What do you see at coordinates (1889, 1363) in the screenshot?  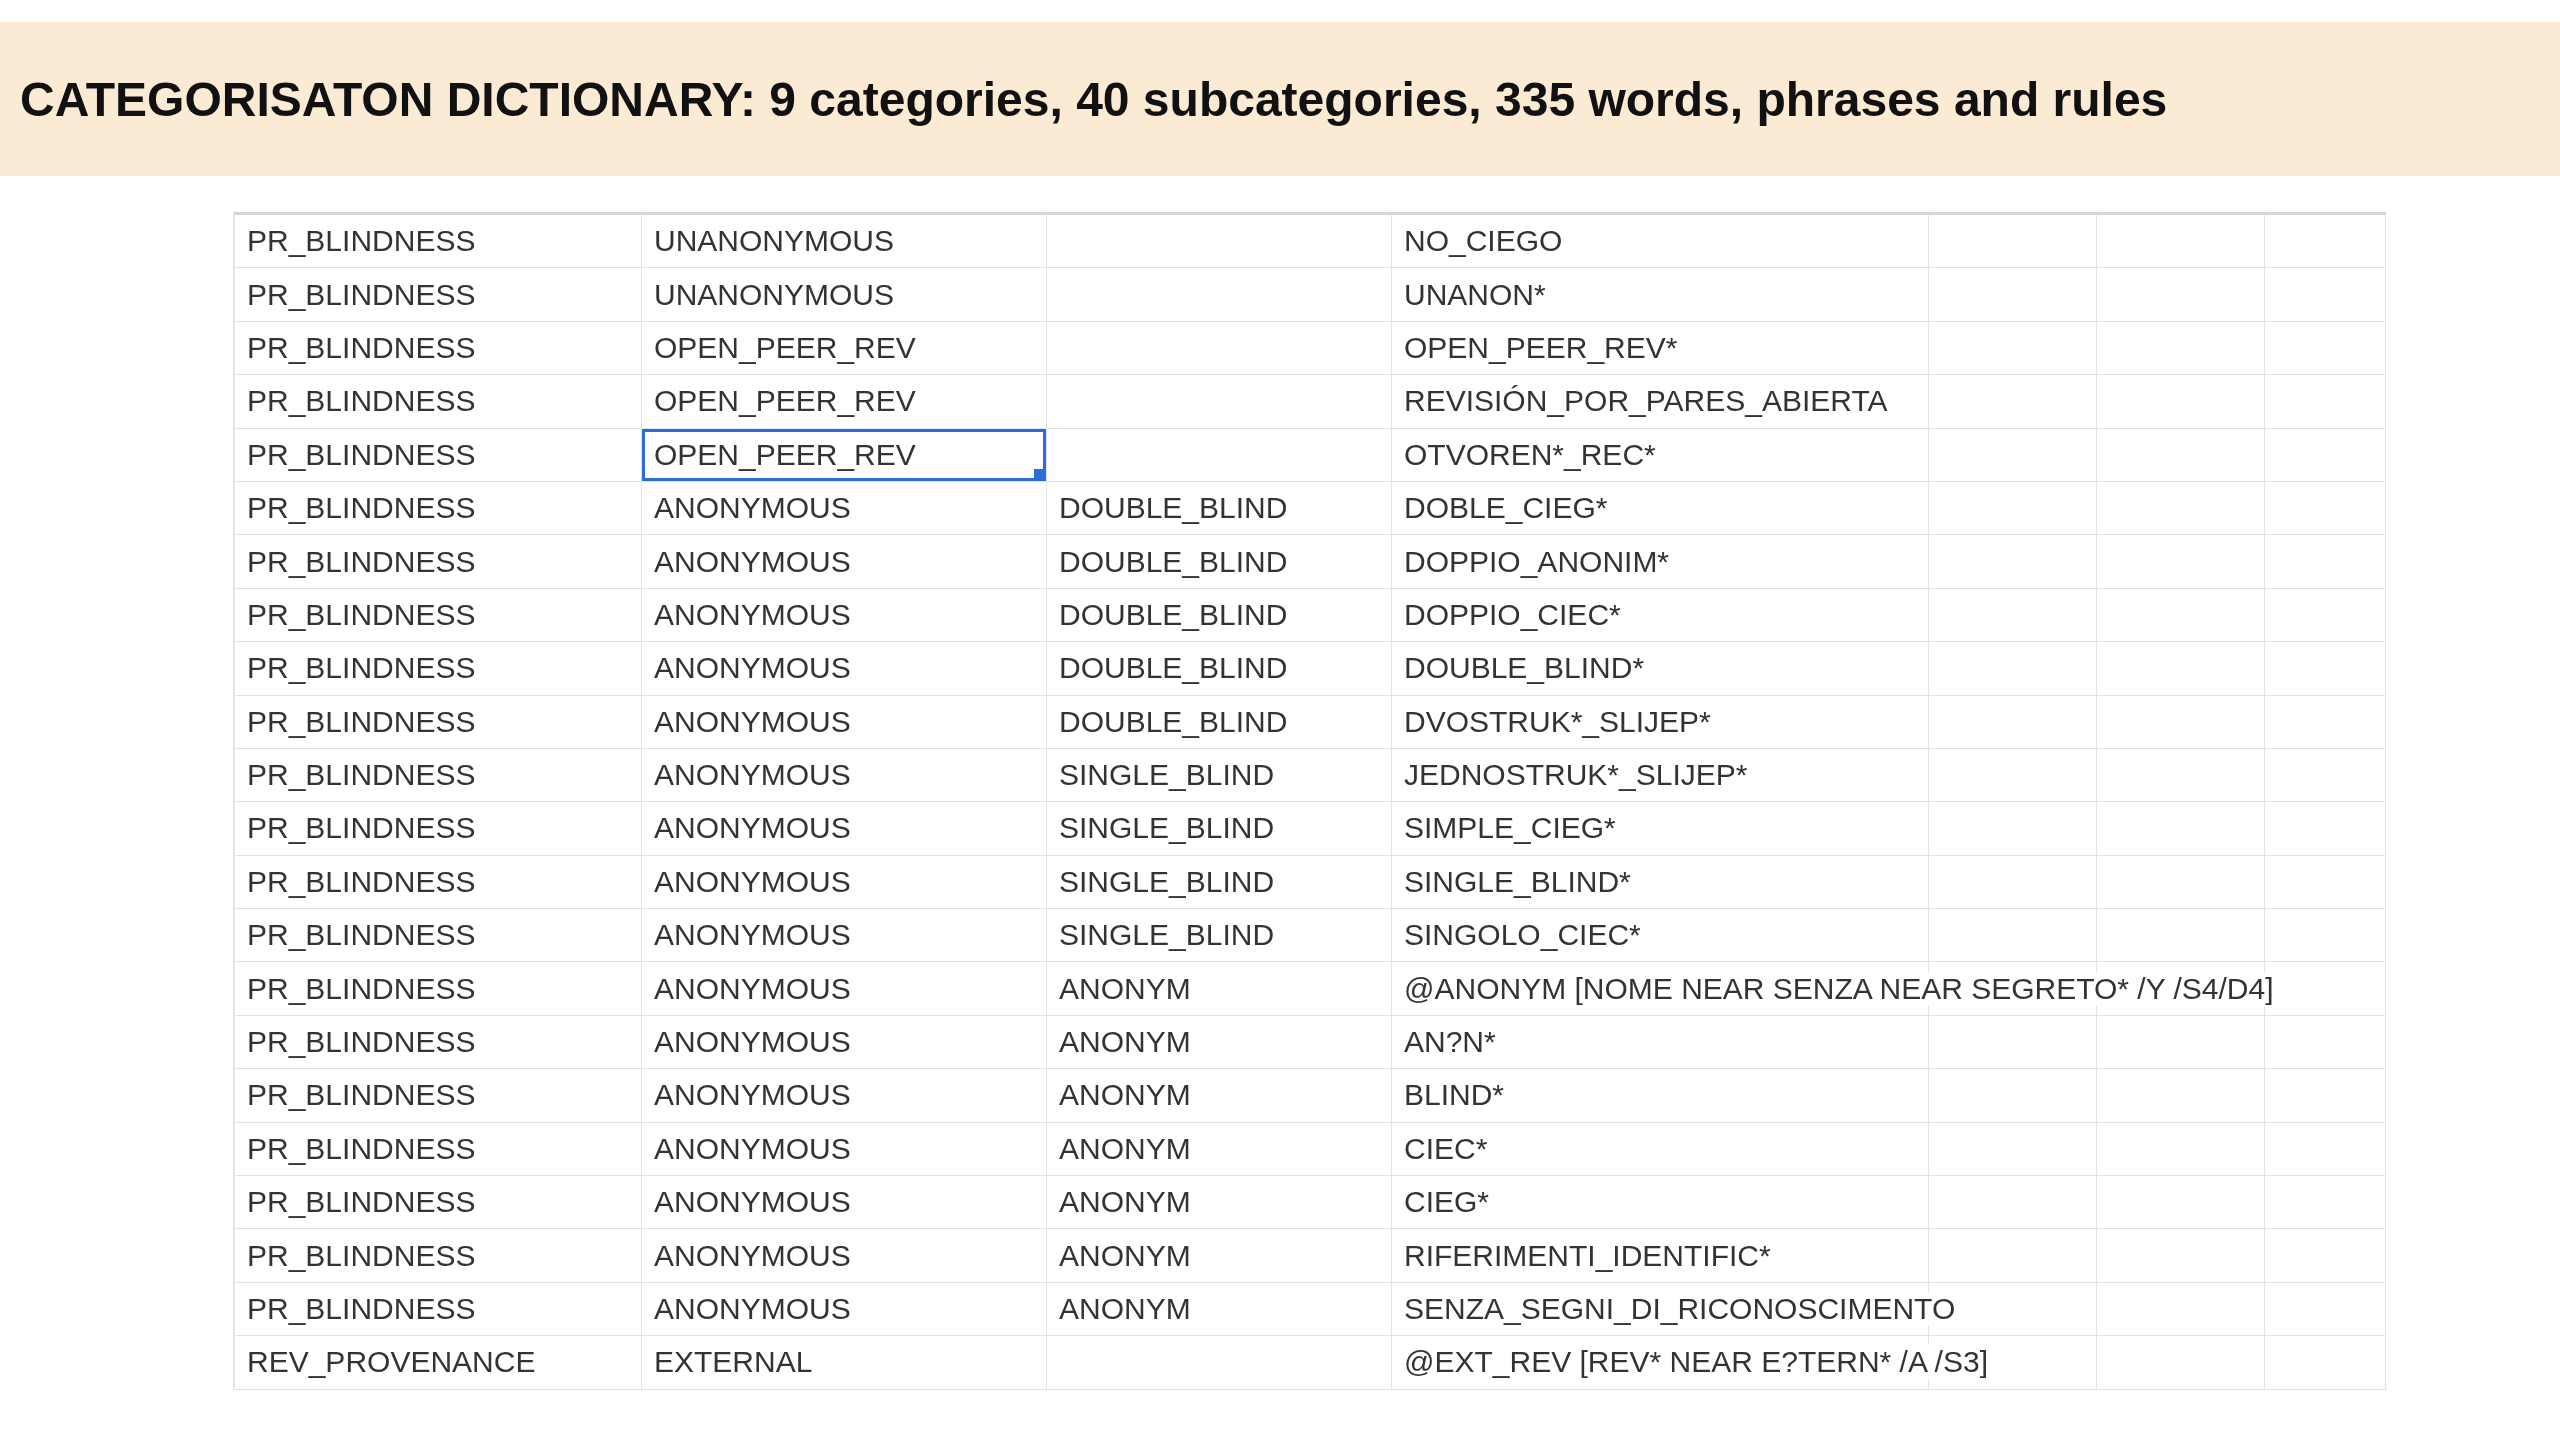 I see `table-cell: @EXT_REV [REV* NEAR E?TERN* /A /S3]` at bounding box center [1889, 1363].